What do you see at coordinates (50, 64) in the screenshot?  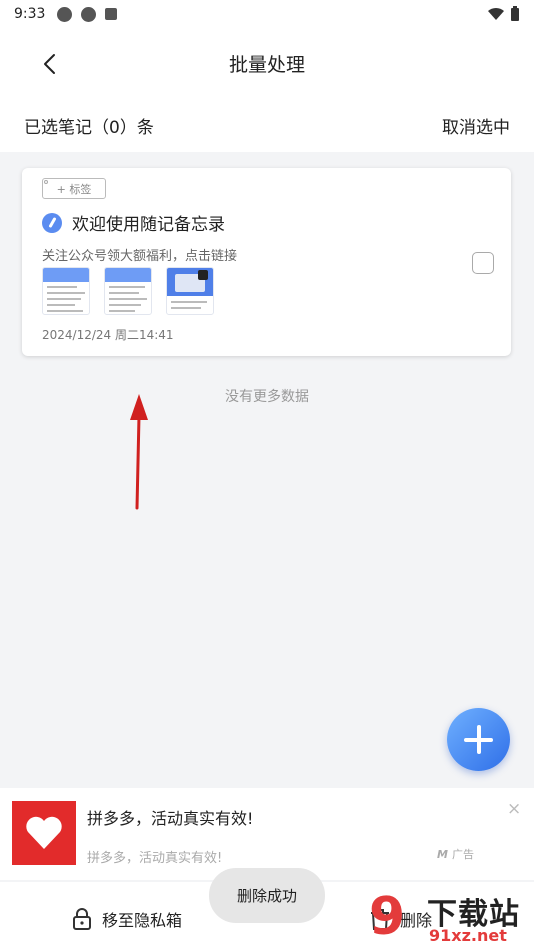 I see `back-arrow-icon` at bounding box center [50, 64].